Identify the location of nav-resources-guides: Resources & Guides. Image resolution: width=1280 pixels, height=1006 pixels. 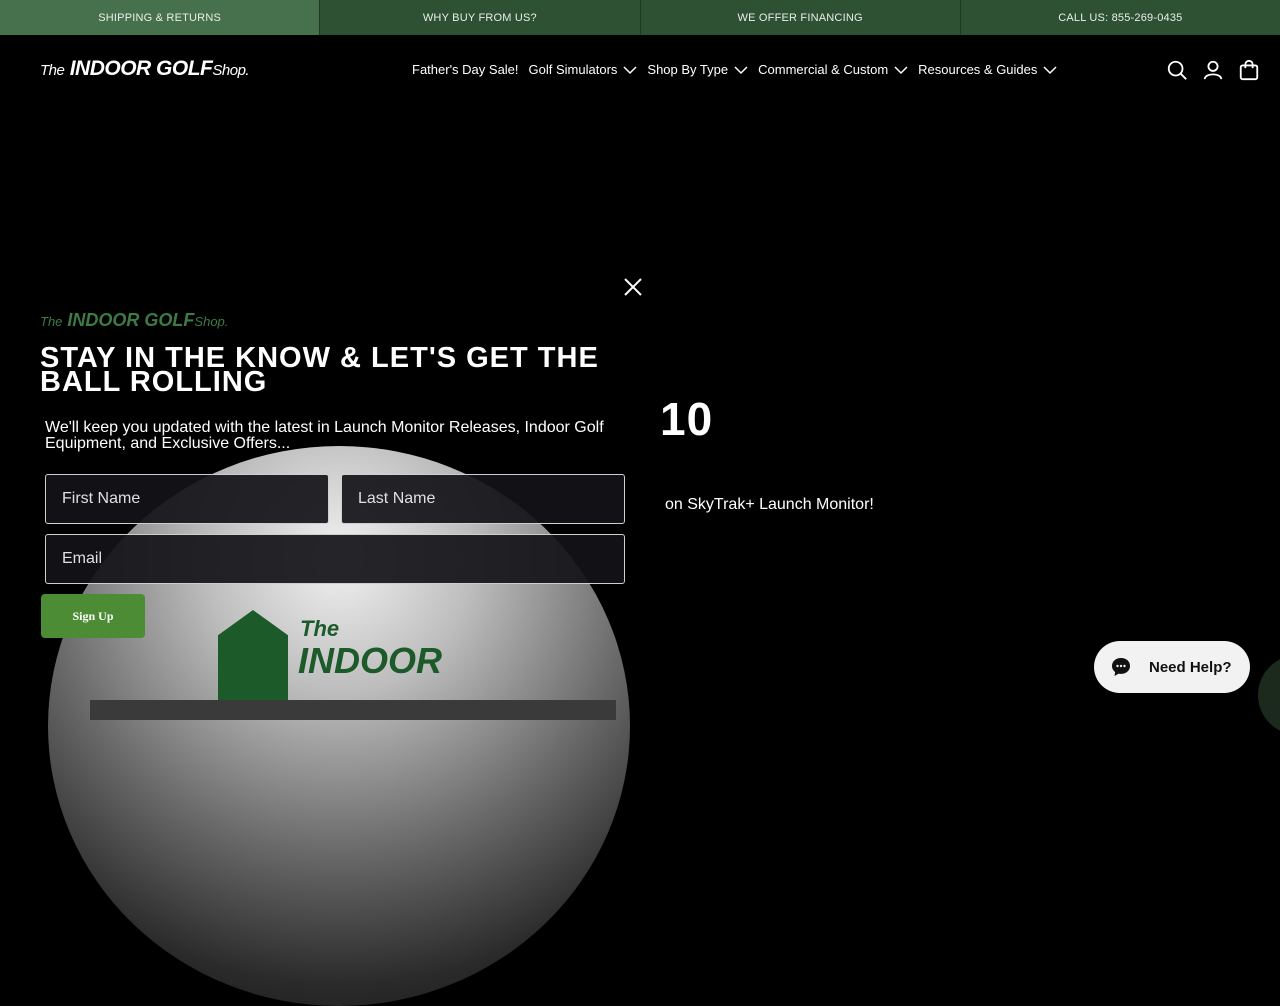
(987, 69).